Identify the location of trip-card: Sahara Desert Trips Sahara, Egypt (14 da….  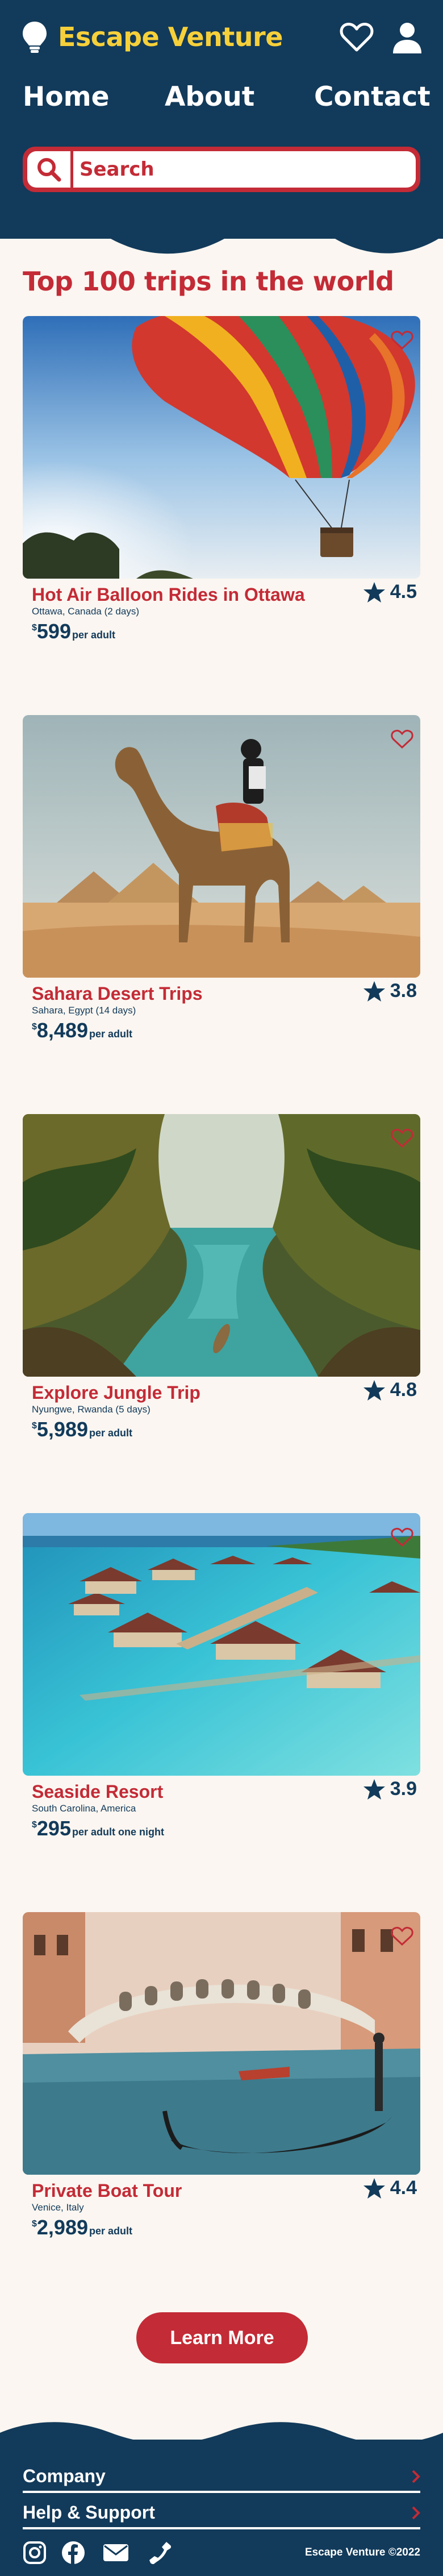
(221, 885).